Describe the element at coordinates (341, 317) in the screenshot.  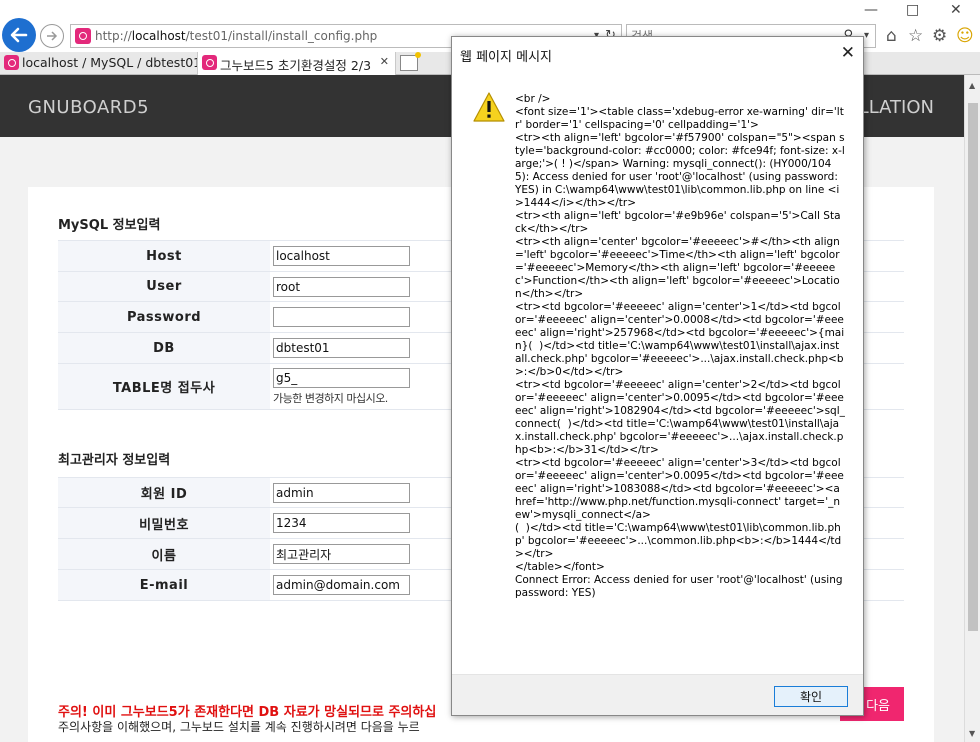
I see `password-input` at that location.